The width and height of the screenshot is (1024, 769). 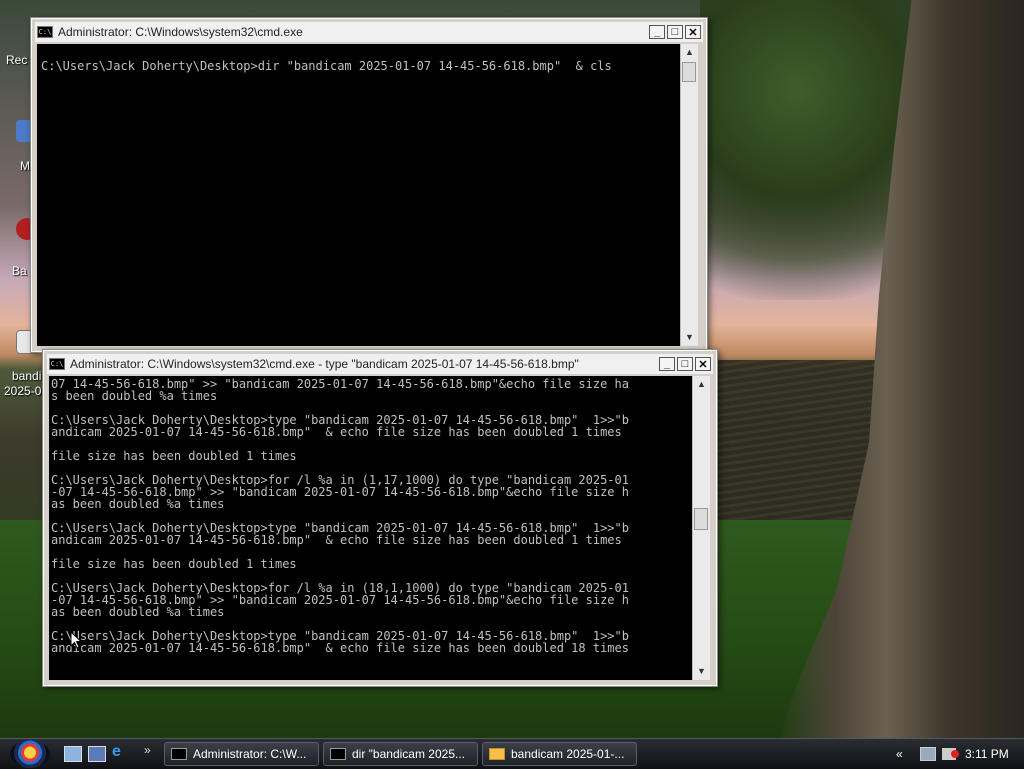 What do you see at coordinates (25, 166) in the screenshot?
I see `desktop-icon-label: M` at bounding box center [25, 166].